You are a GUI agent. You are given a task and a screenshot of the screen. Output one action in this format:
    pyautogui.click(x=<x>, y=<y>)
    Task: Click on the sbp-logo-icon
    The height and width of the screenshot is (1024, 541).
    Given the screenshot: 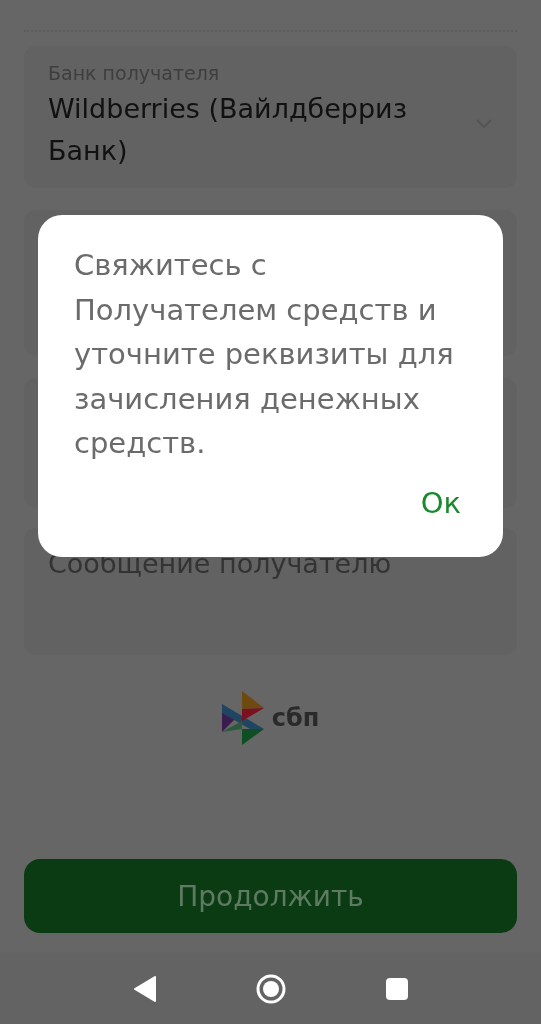 What is the action you would take?
    pyautogui.click(x=243, y=718)
    